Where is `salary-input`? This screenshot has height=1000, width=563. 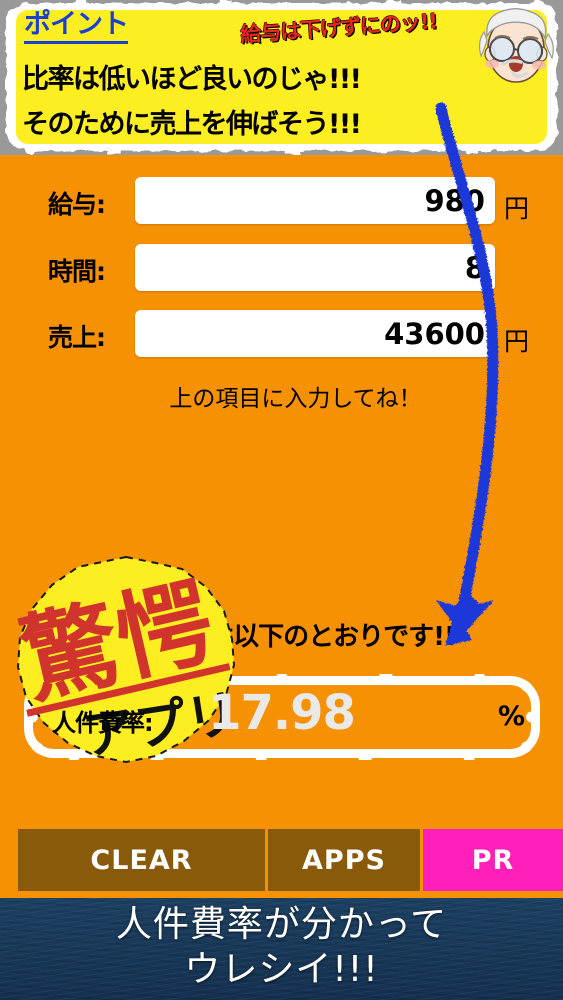 salary-input is located at coordinates (315, 200).